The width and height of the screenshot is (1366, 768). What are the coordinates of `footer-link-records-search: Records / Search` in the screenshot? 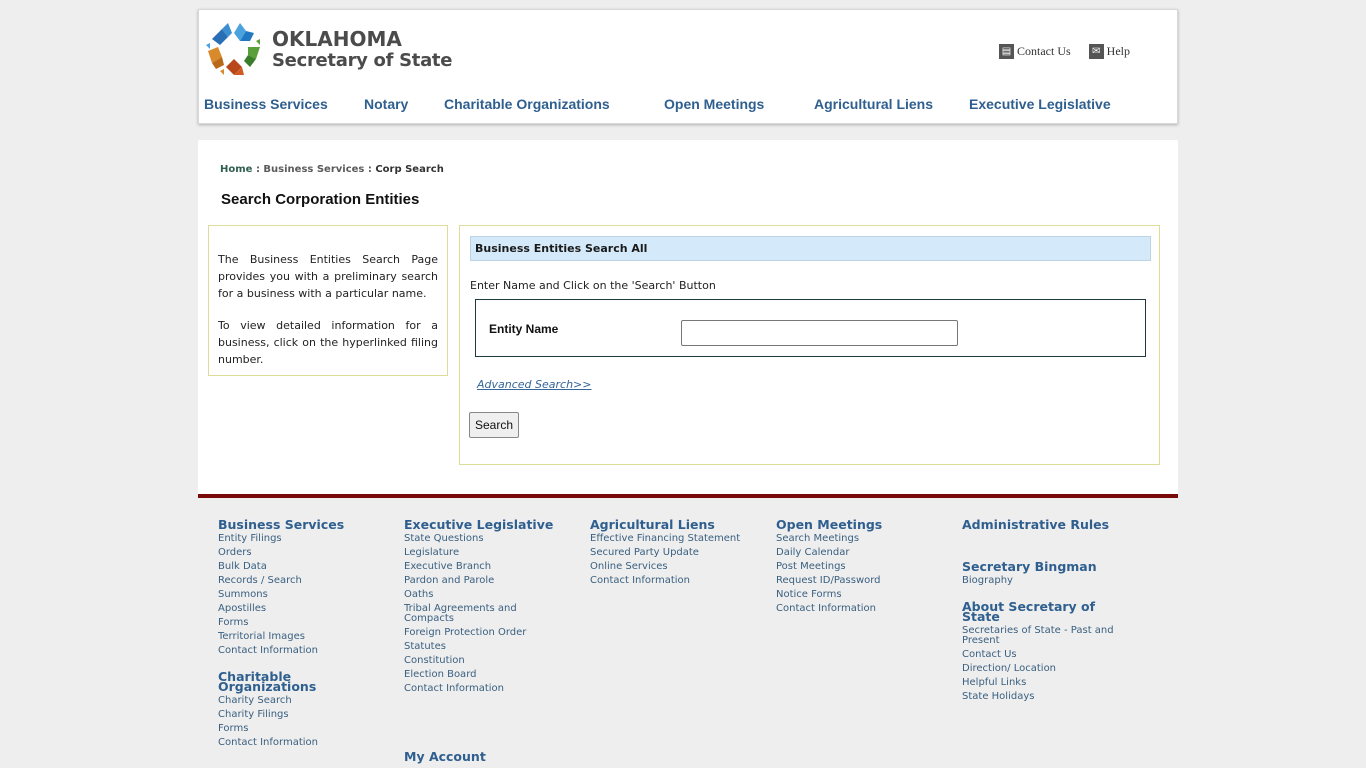 It's located at (303, 581).